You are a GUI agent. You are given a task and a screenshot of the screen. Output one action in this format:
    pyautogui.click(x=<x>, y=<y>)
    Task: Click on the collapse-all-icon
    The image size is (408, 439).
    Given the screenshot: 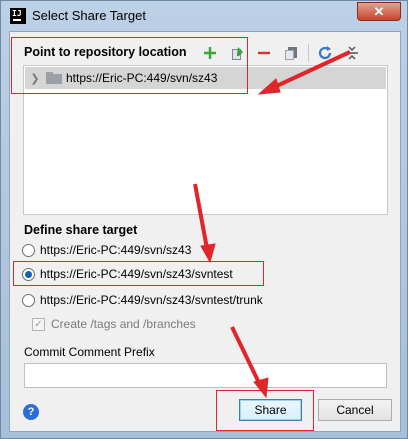 What is the action you would take?
    pyautogui.click(x=352, y=53)
    